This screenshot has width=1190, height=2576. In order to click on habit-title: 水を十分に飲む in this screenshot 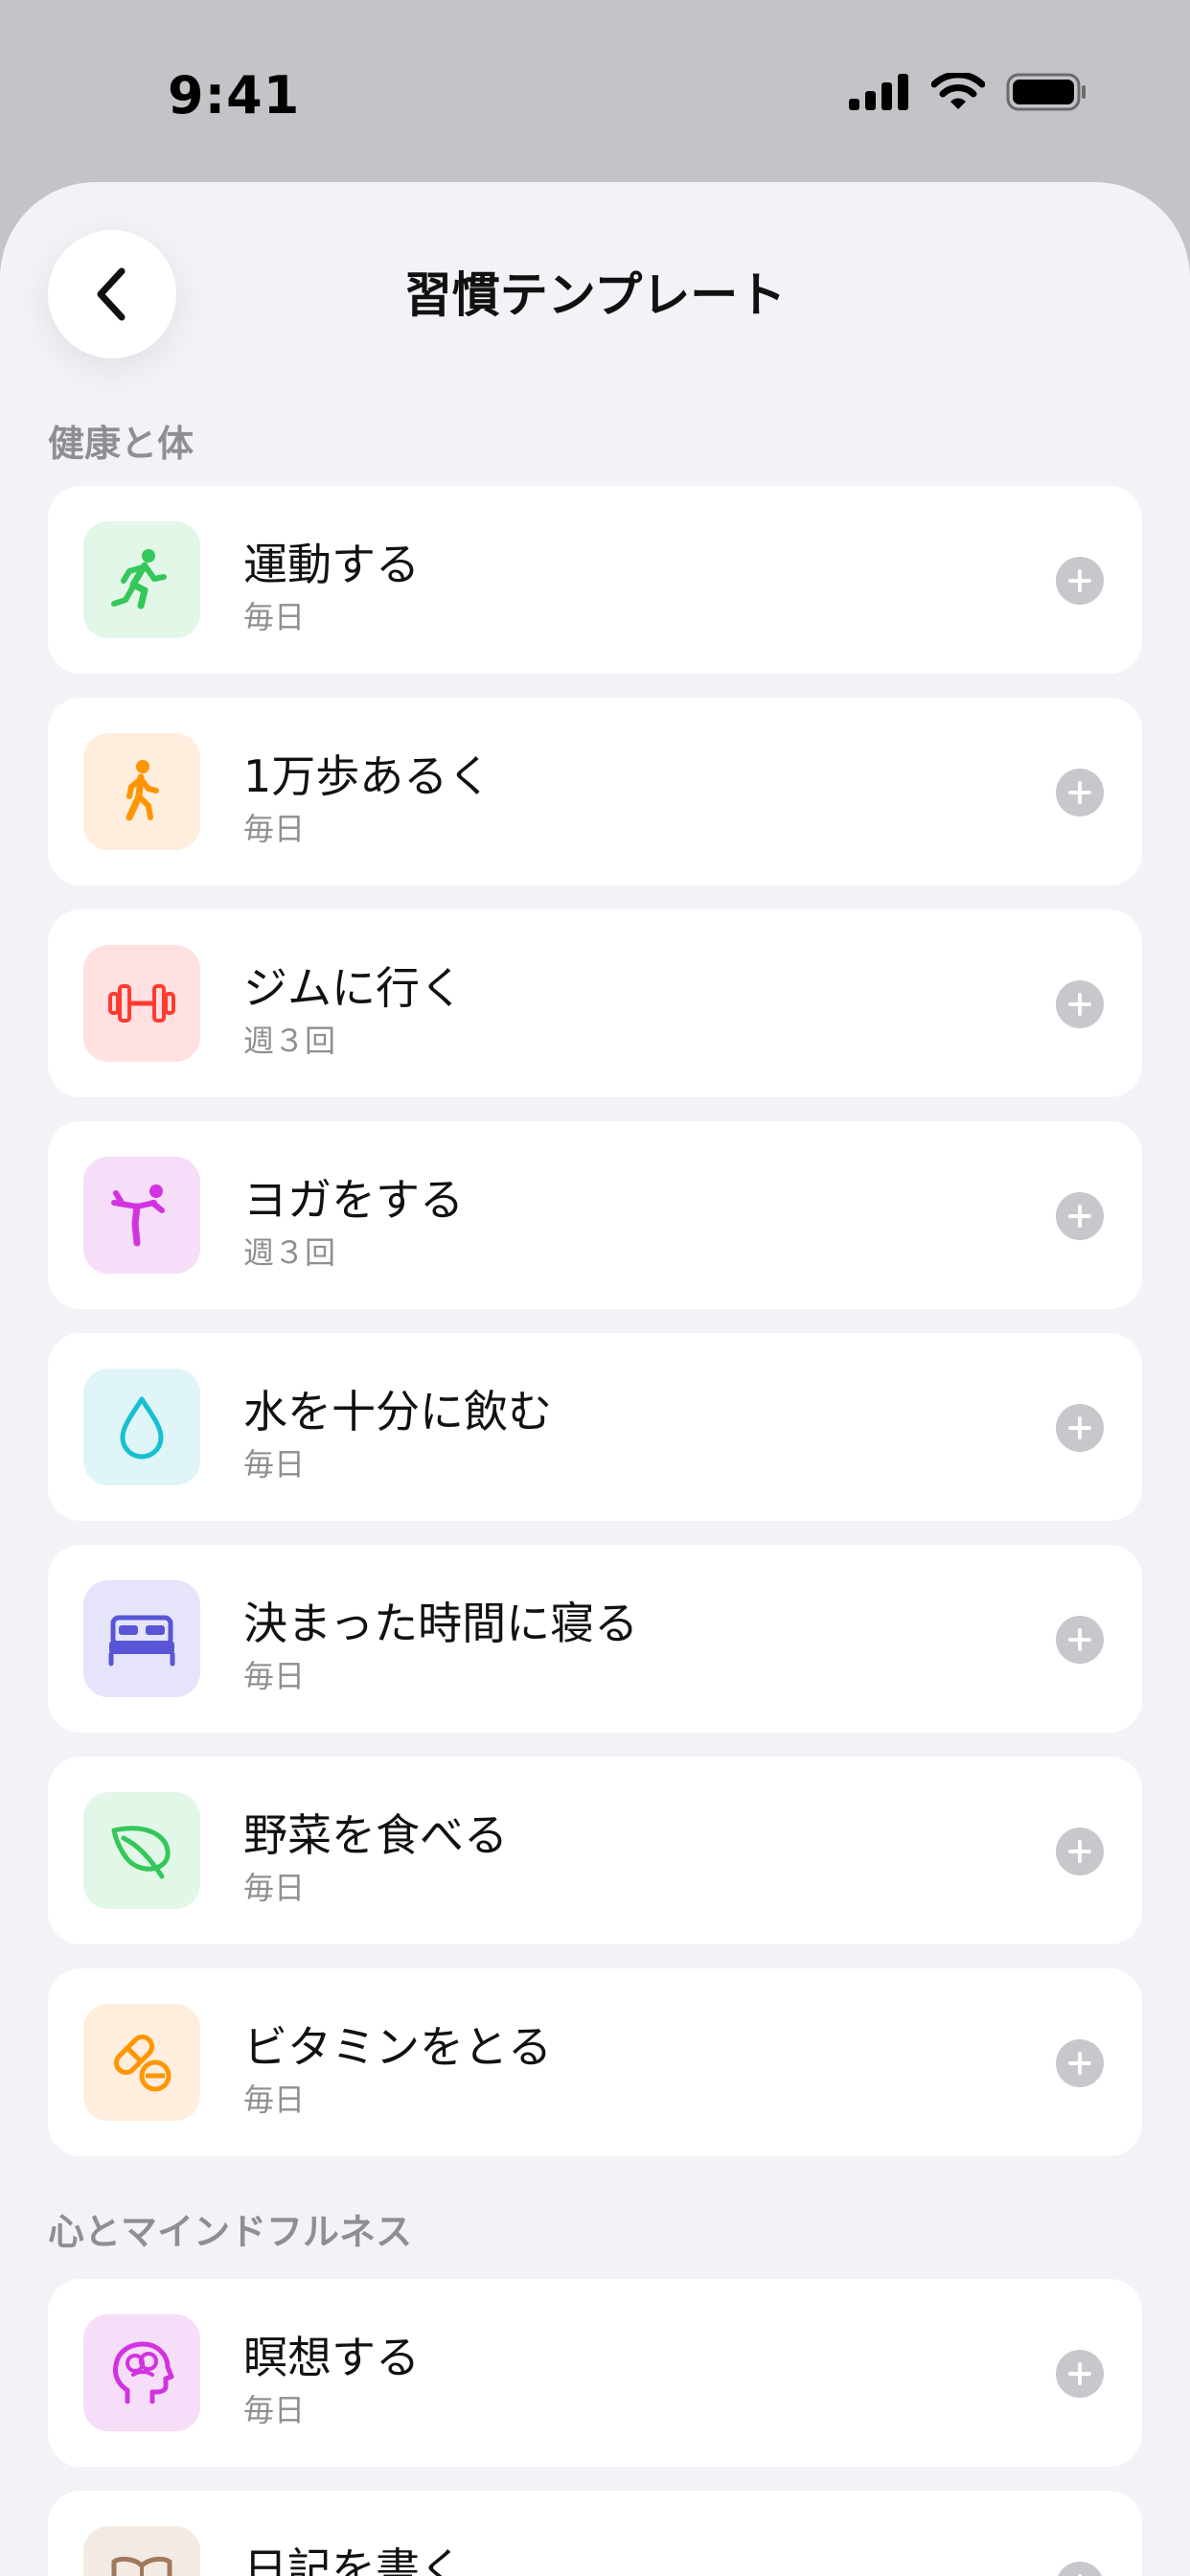, I will do `click(397, 1412)`.